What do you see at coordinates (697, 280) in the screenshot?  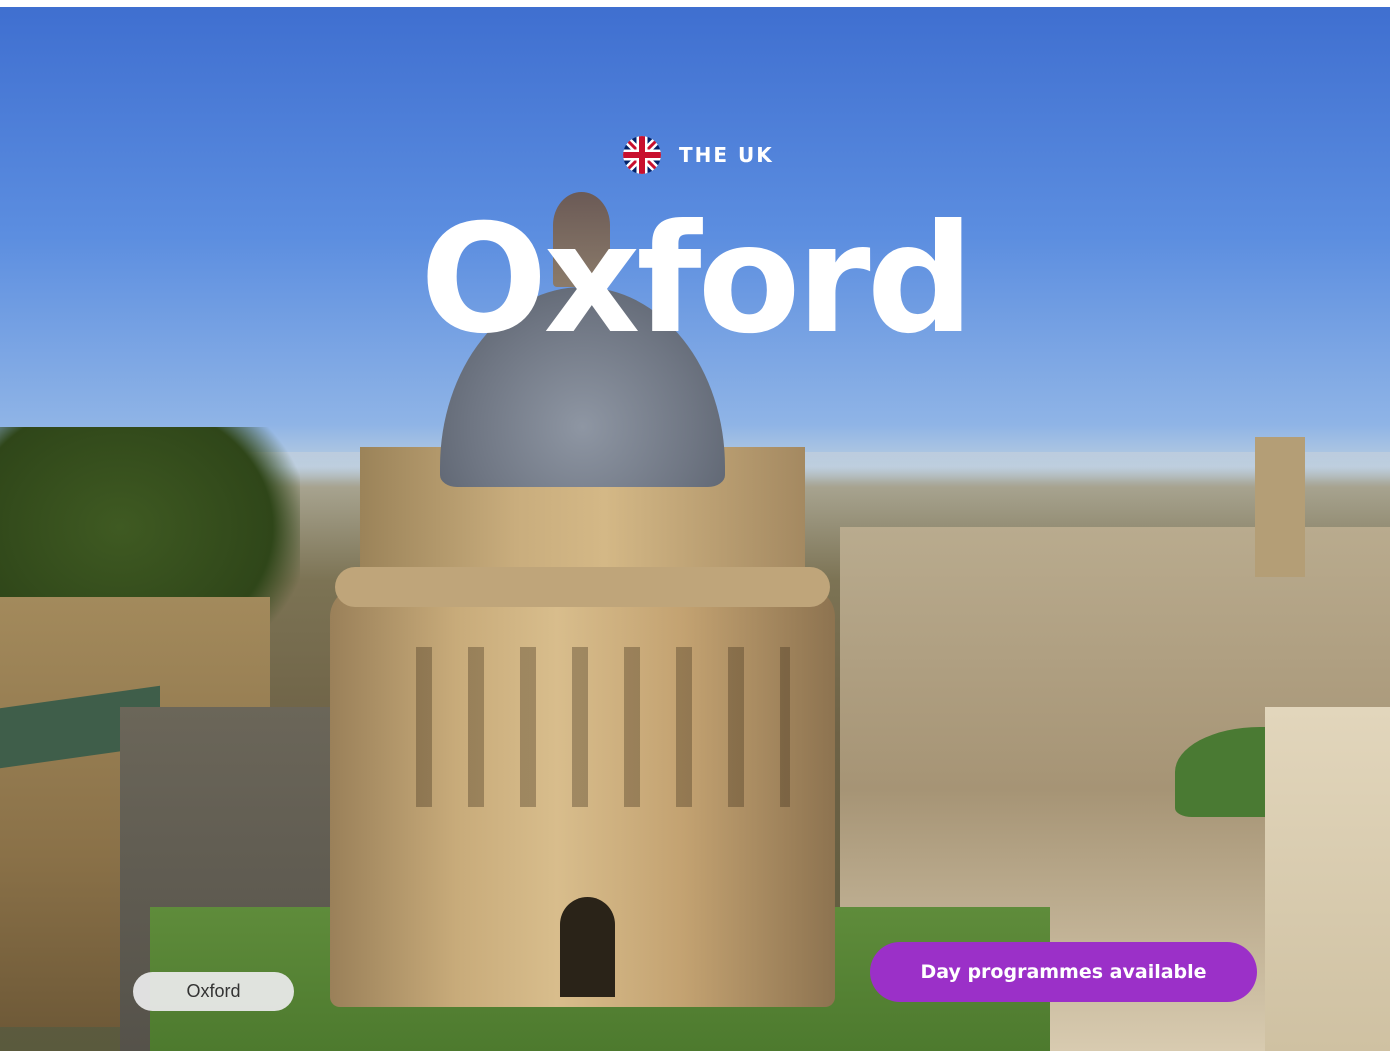 I see `city-title: Oxford` at bounding box center [697, 280].